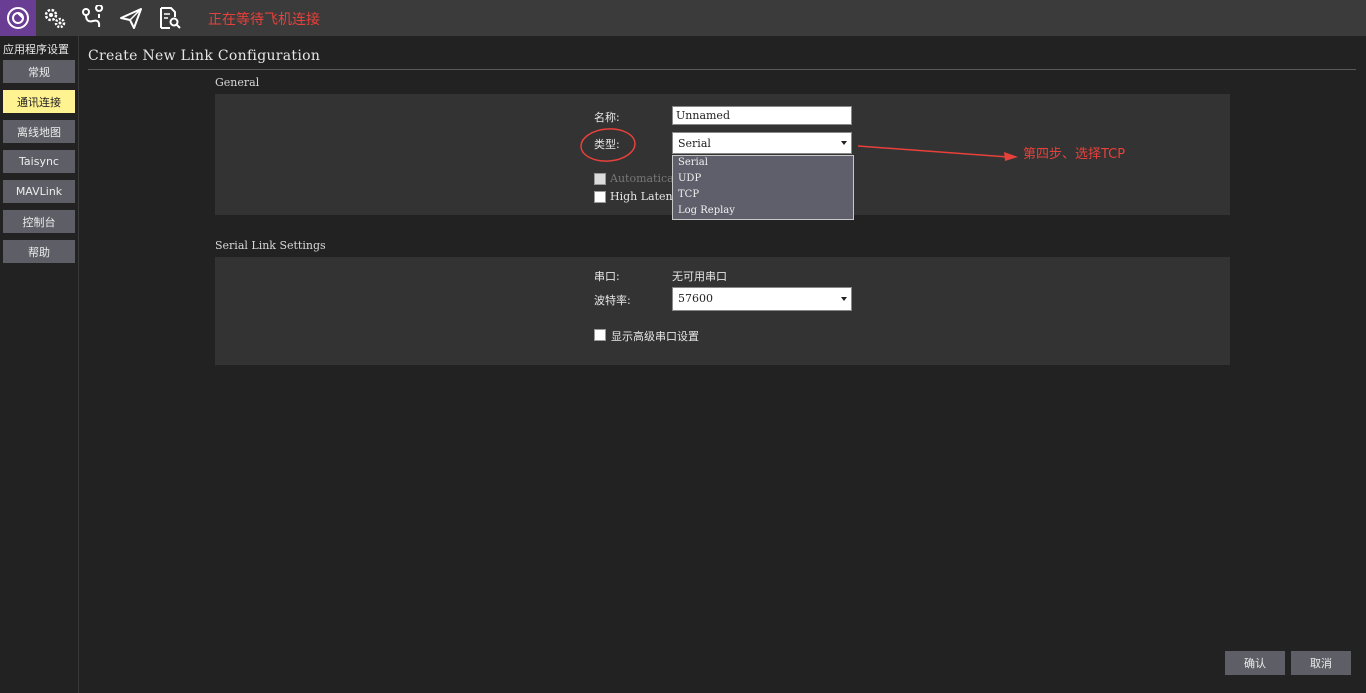 The height and width of the screenshot is (693, 1366). What do you see at coordinates (933, 151) in the screenshot?
I see `annotation-arrow-line` at bounding box center [933, 151].